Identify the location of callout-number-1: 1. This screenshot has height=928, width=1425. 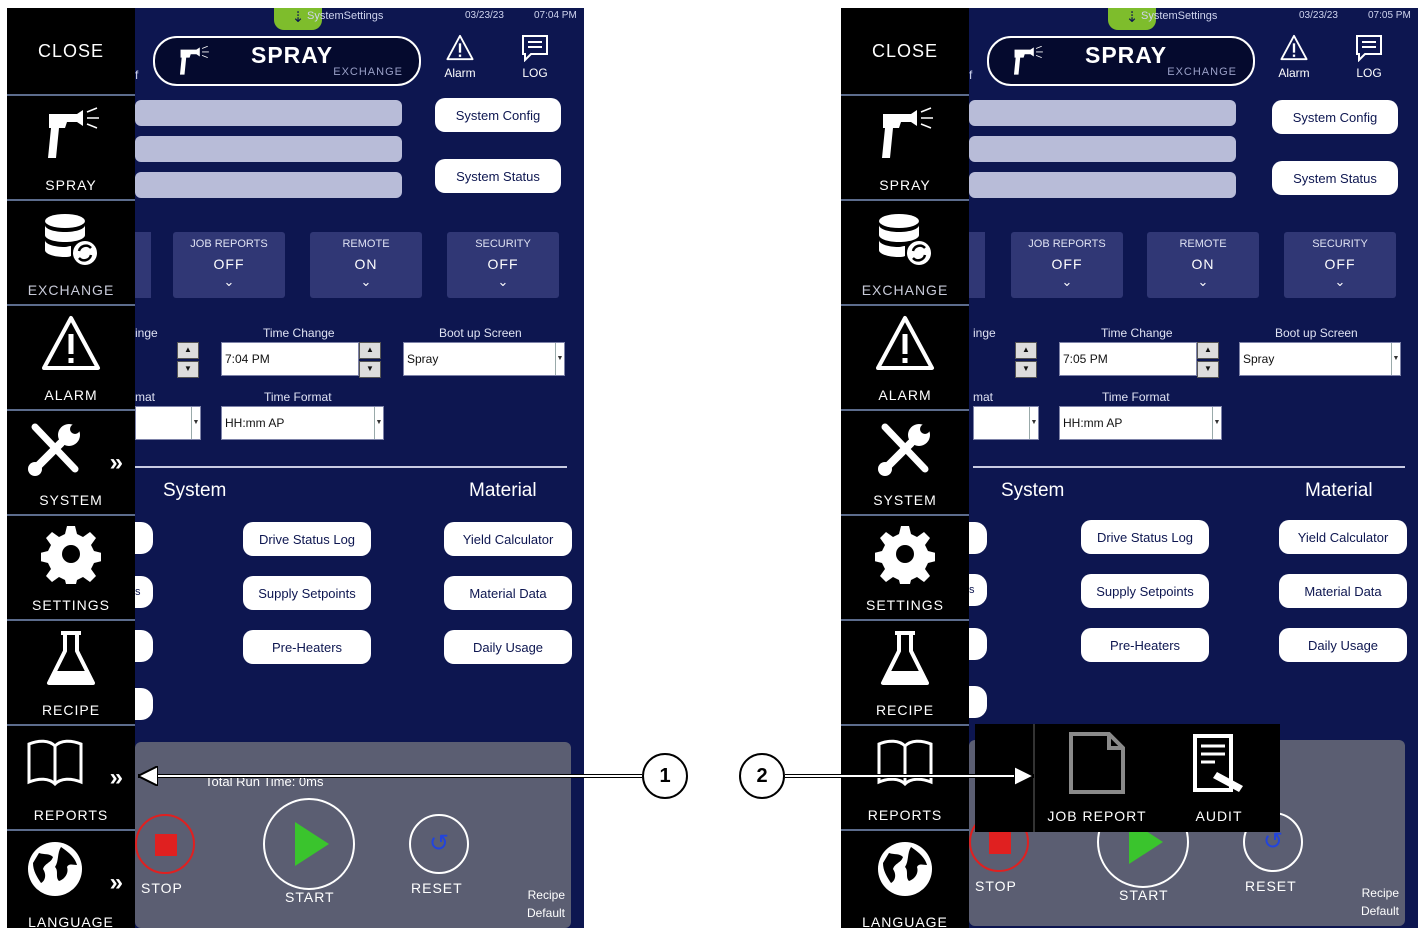
(665, 776).